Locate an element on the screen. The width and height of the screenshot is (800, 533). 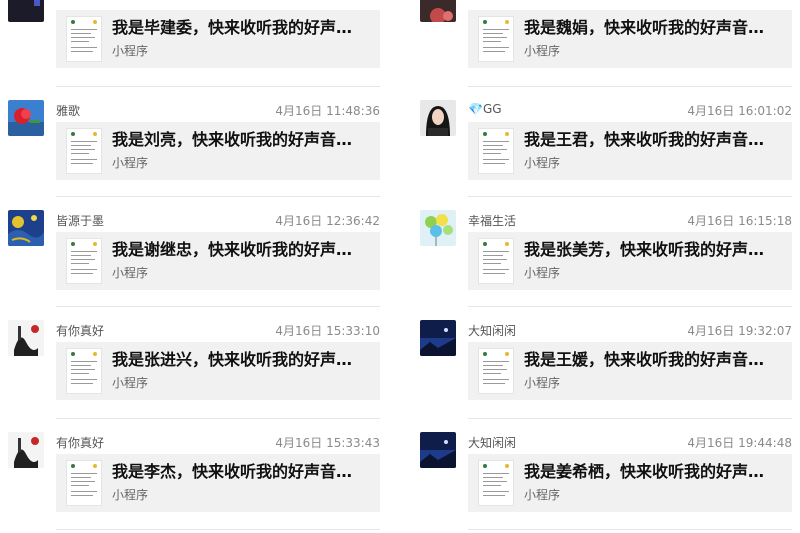
avatar-partial-icon is located at coordinates (438, 11).